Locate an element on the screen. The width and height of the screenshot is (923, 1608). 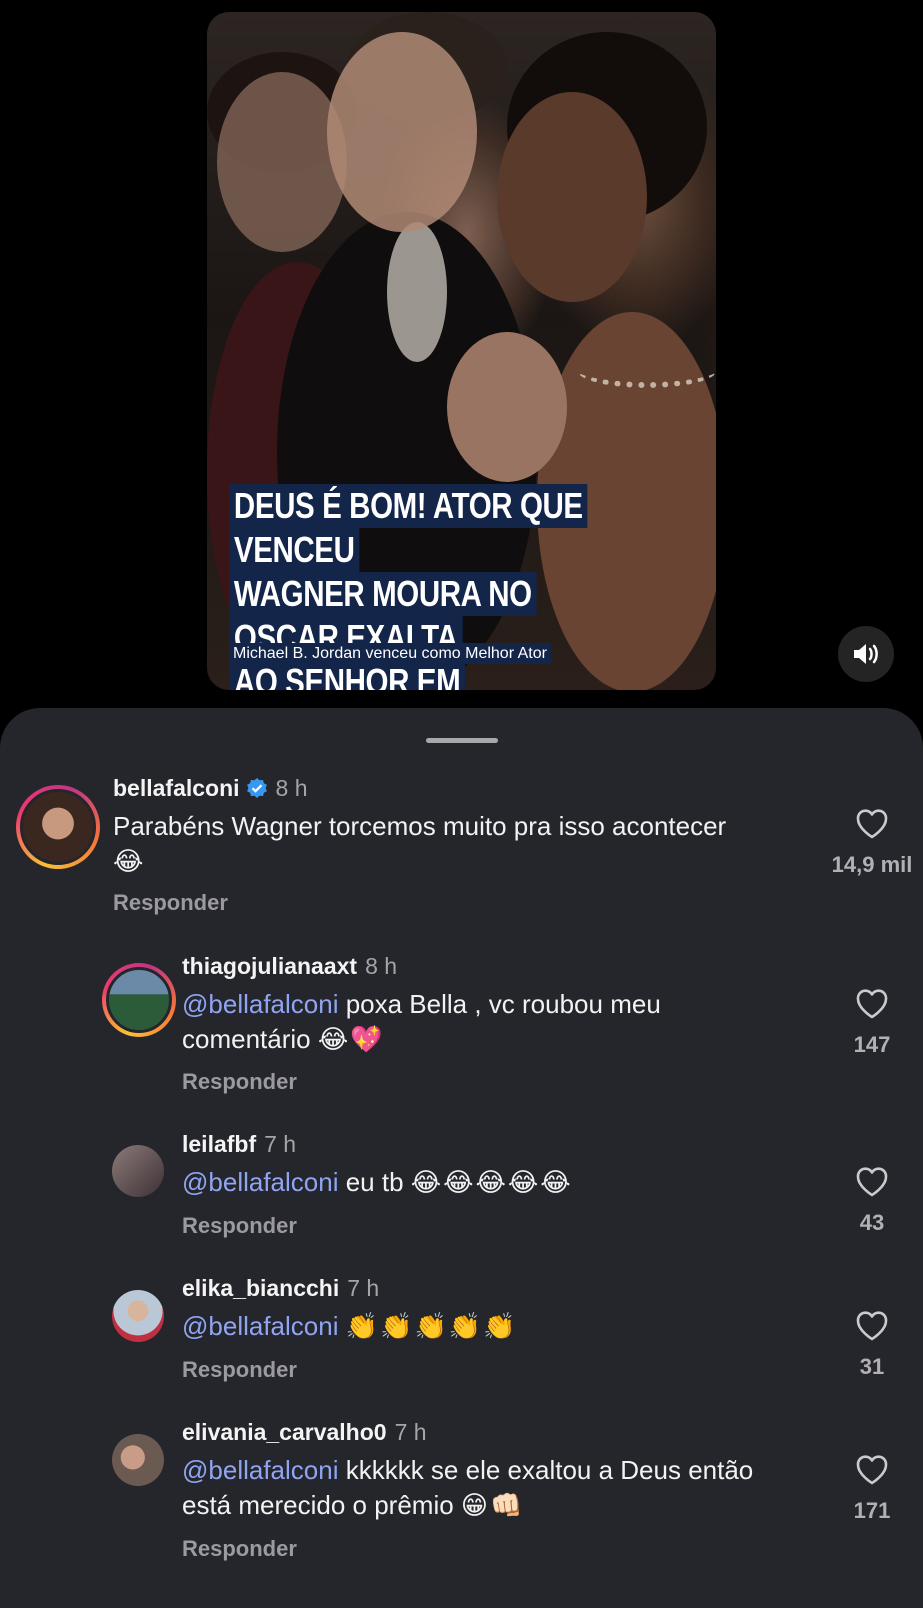
comment-username: elivania_carvalho0 7 h is located at coordinates (304, 1432).